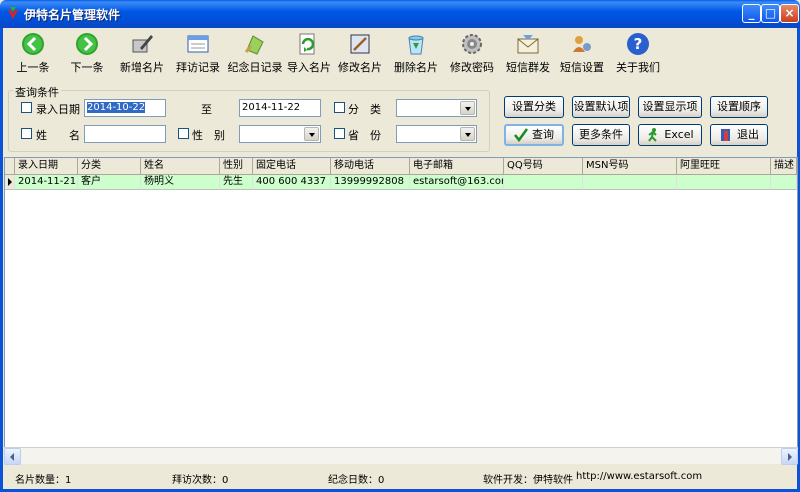 This screenshot has height=492, width=800. What do you see at coordinates (254, 45) in the screenshot?
I see `anniversary-icon` at bounding box center [254, 45].